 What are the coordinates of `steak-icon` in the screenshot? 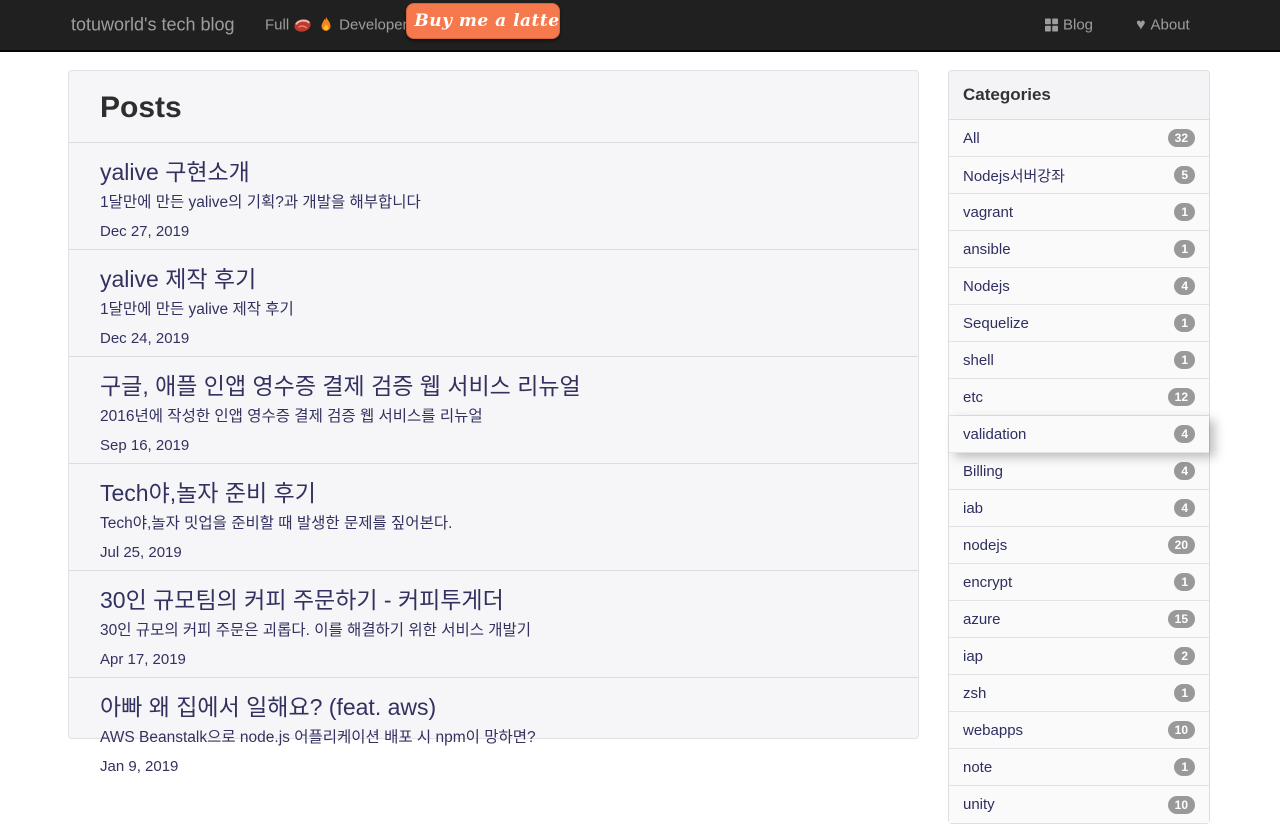 It's located at (302, 25).